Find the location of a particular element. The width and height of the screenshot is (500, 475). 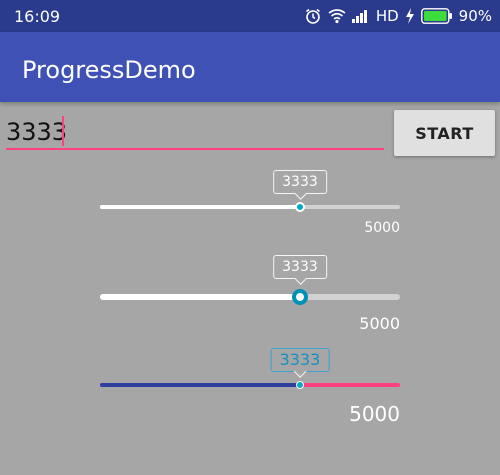

app-title: ProgressDemo is located at coordinates (109, 70).